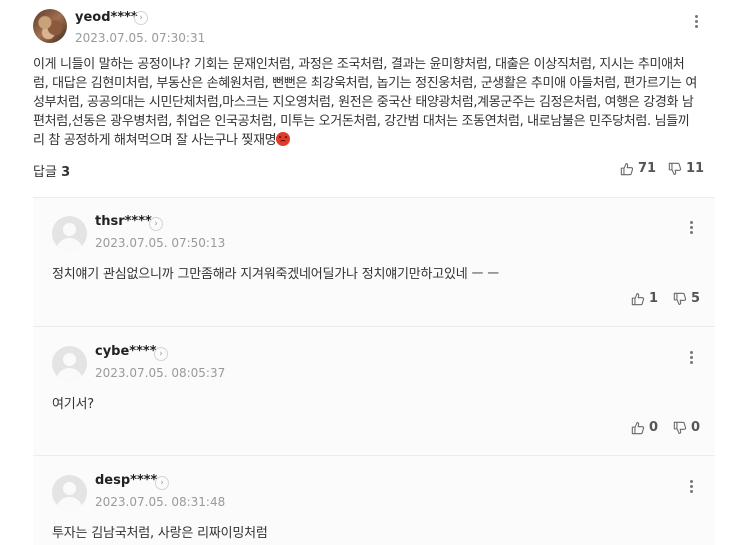 The height and width of the screenshot is (545, 730). I want to click on reply-username: desp****, so click(126, 480).